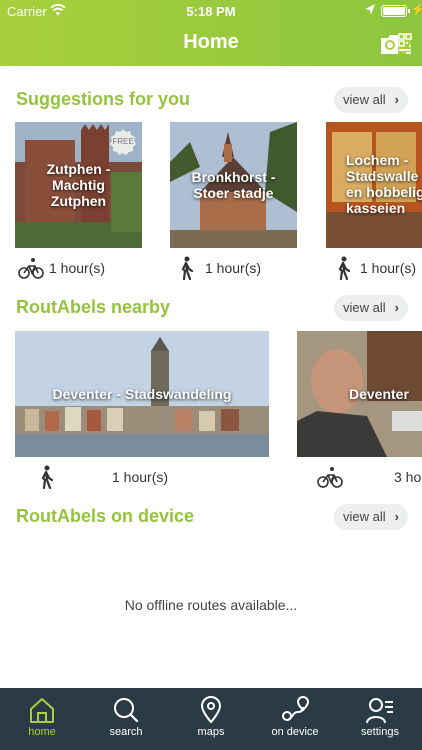 The height and width of the screenshot is (750, 422). I want to click on card-meta: 3 ho, so click(369, 477).